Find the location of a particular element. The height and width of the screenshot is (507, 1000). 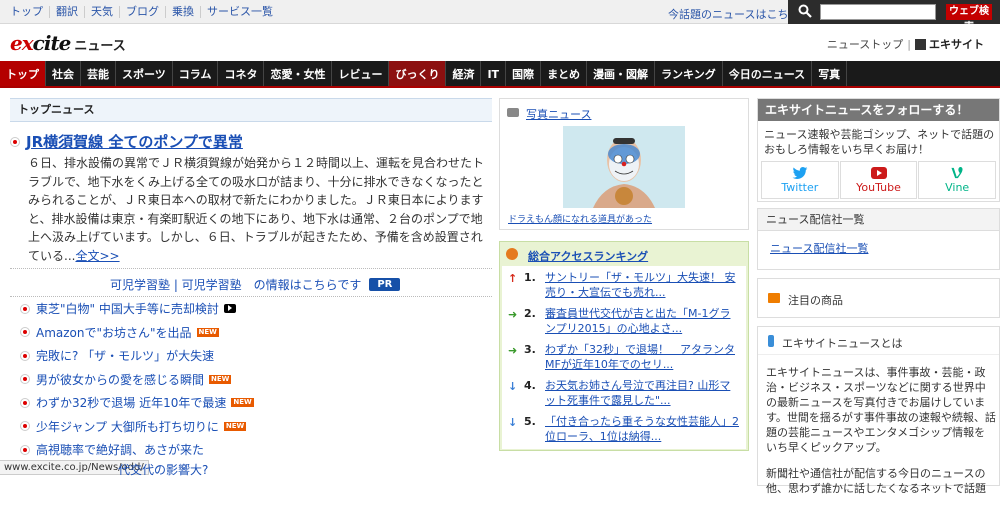

list-item: 東芝"白物" 中国大手等に売却検討 is located at coordinates (251, 309).